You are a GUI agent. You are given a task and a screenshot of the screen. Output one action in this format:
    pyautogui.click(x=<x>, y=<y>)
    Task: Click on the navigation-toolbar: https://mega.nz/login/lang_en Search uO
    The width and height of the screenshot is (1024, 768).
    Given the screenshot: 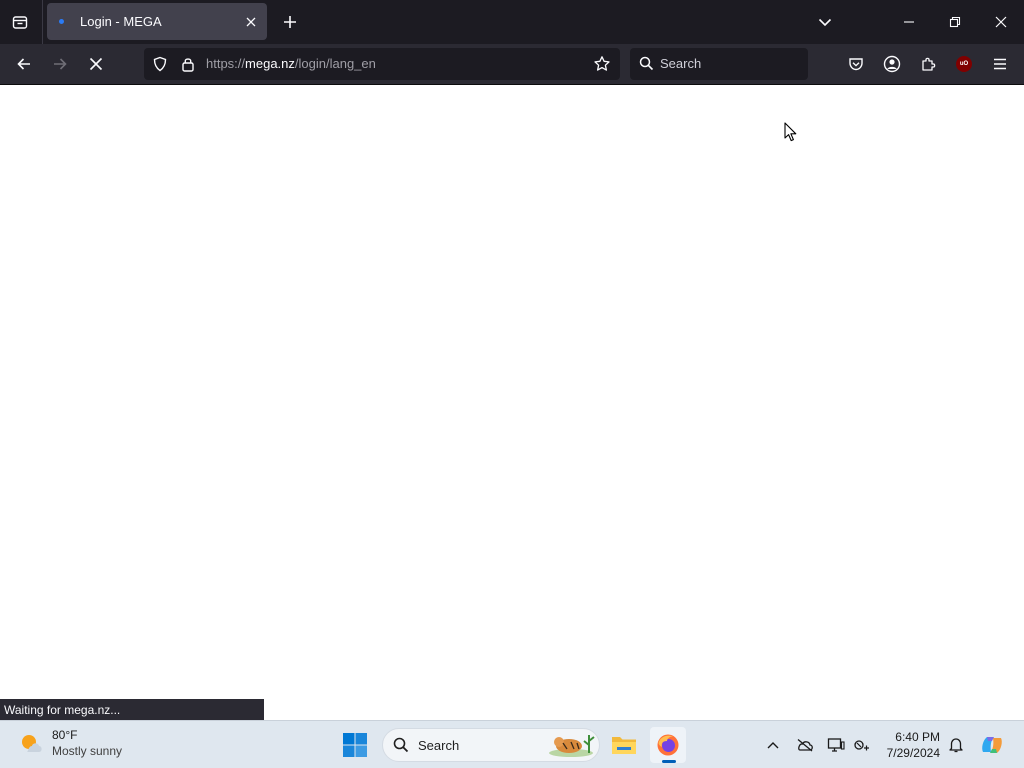 What is the action you would take?
    pyautogui.click(x=512, y=64)
    